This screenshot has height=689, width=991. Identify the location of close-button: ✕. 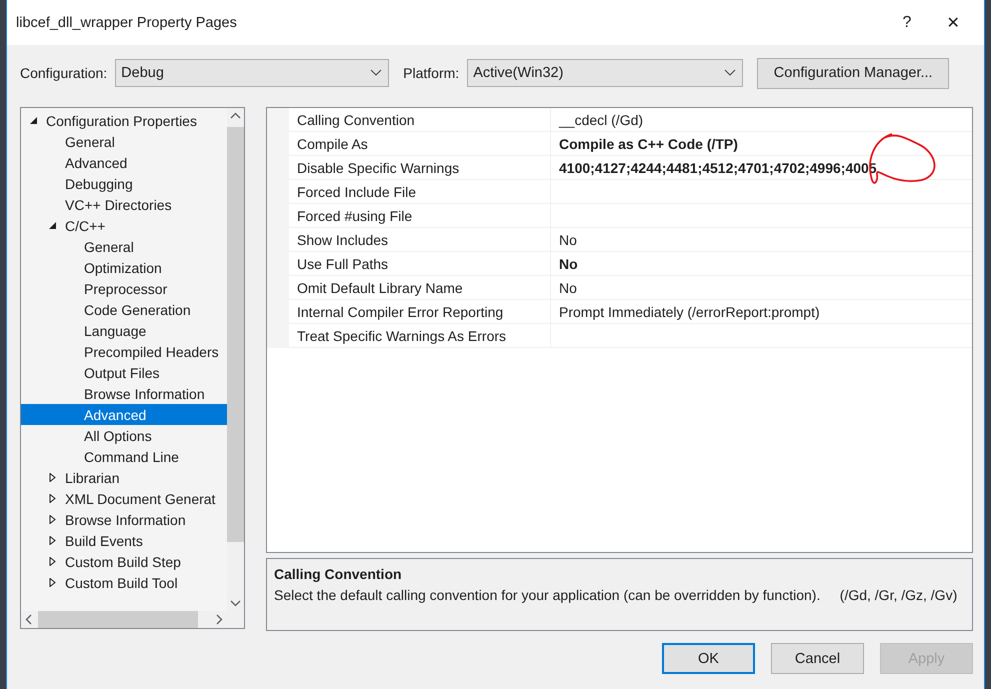
(953, 22).